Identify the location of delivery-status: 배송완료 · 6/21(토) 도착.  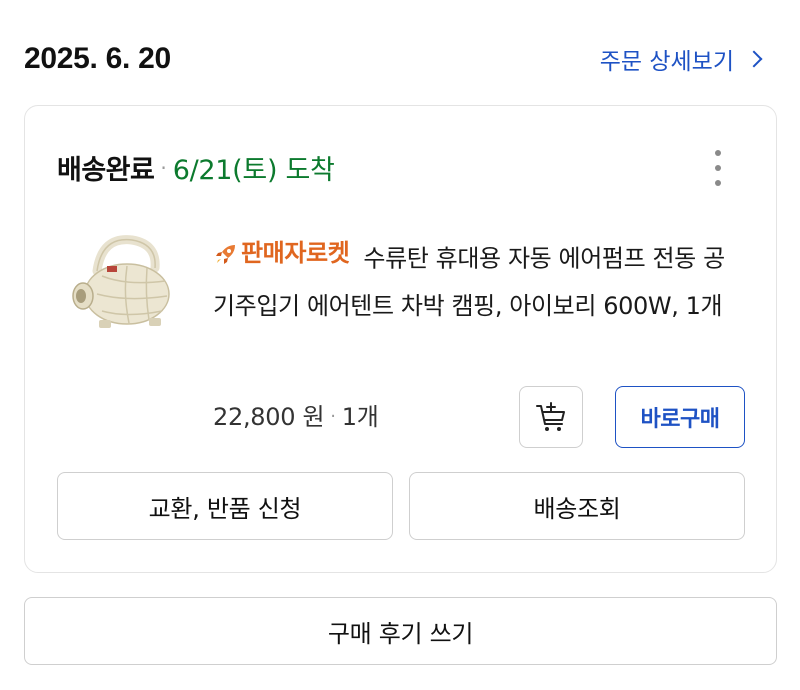
(196, 167).